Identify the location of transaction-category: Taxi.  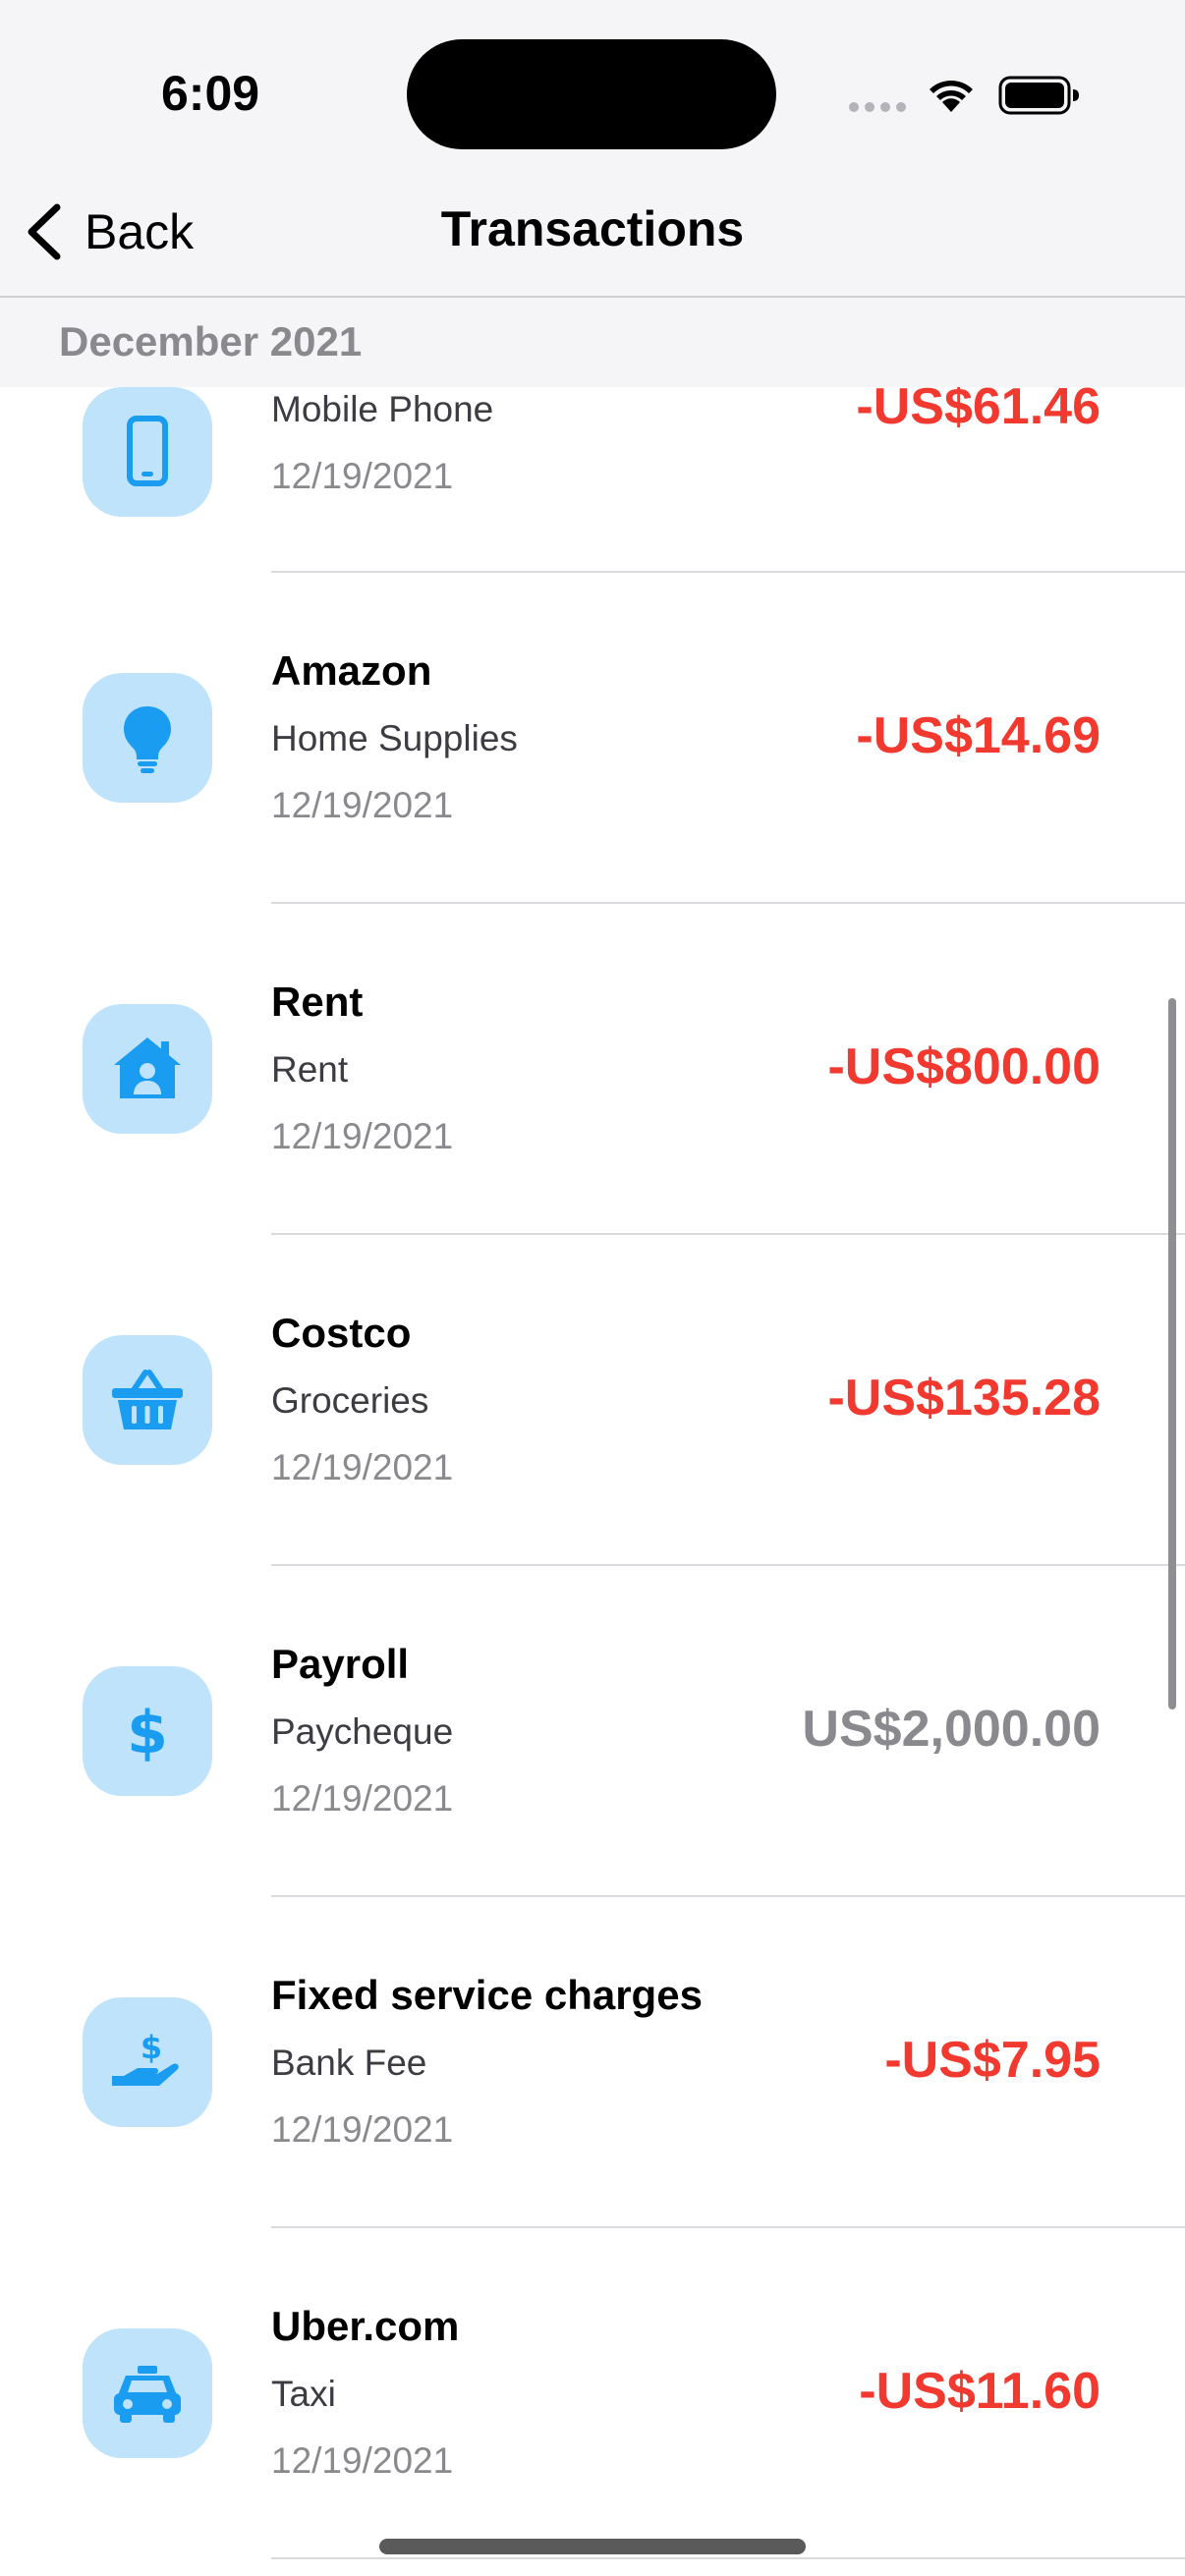
(304, 2394).